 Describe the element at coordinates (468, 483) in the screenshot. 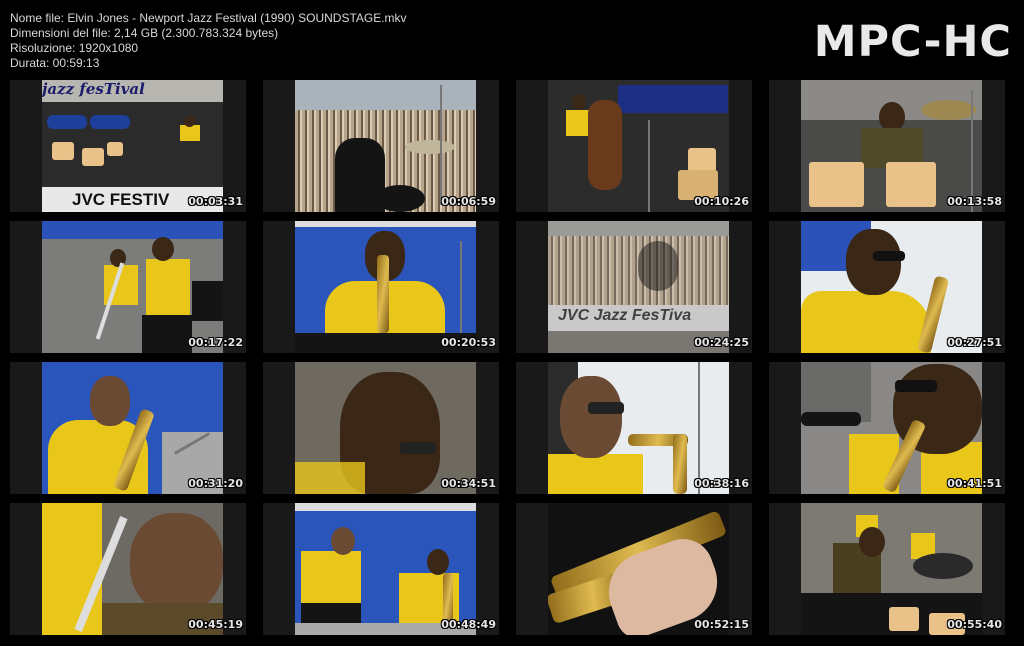

I see `timestamp: 00:34:51` at that location.